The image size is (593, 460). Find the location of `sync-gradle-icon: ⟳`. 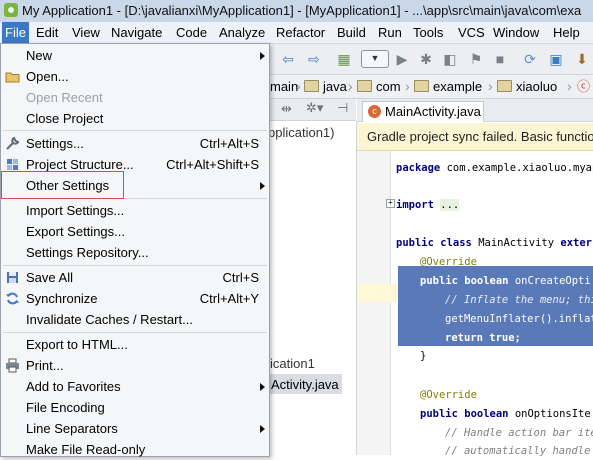

sync-gradle-icon: ⟳ is located at coordinates (530, 59).